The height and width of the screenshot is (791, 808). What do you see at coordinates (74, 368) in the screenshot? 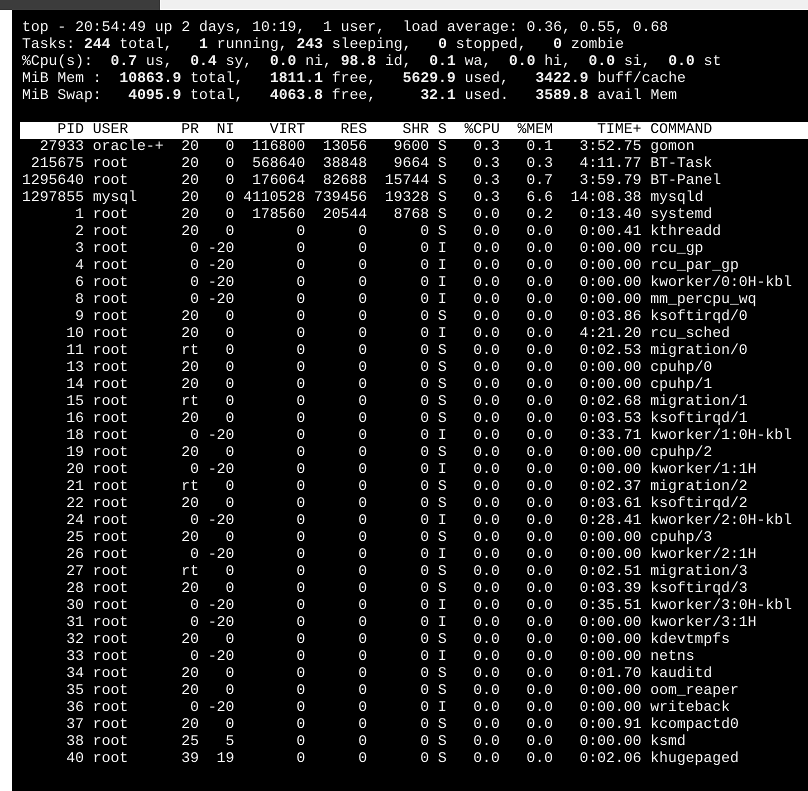
I see `table-cell-text: 13` at bounding box center [74, 368].